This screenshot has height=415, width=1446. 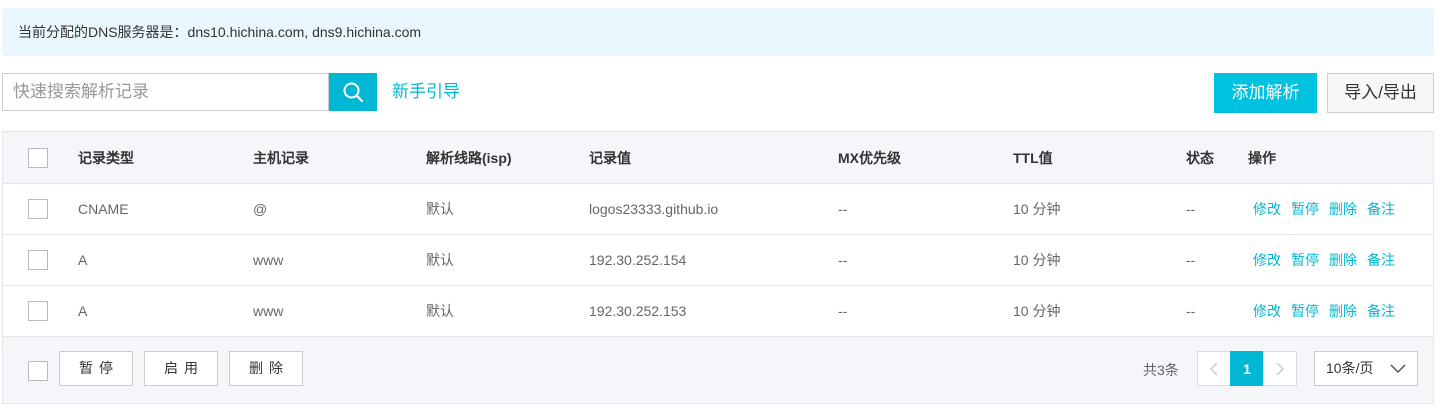 I want to click on search-input, so click(x=168, y=92).